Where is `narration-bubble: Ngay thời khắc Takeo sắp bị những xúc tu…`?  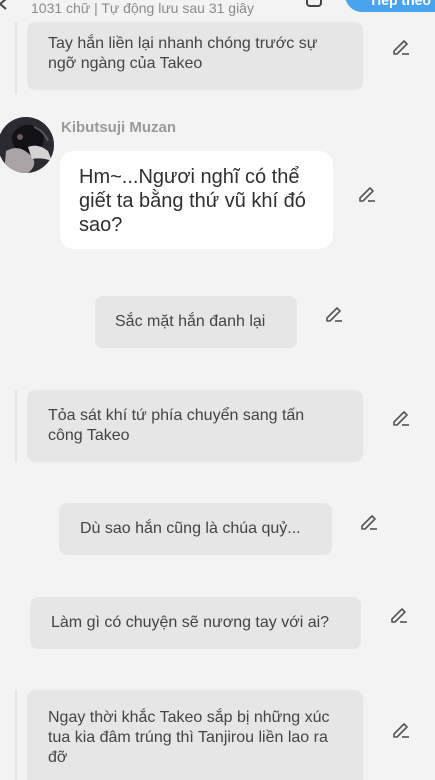 narration-bubble: Ngay thời khắc Takeo sắp bị những xúc tu… is located at coordinates (195, 735).